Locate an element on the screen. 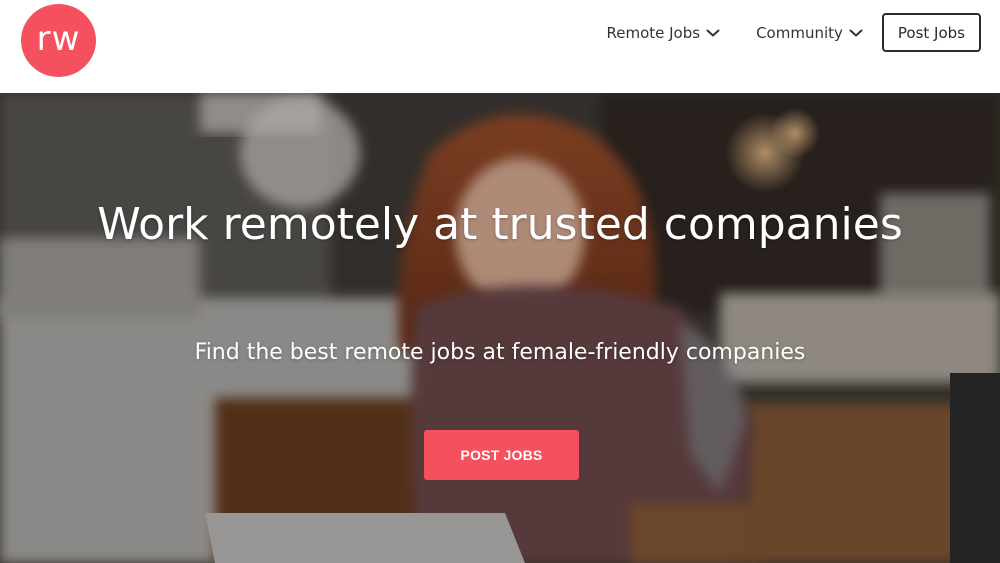 Image resolution: width=1000 pixels, height=563 pixels. post-jobs-nav-button: Post Jobs is located at coordinates (931, 32).